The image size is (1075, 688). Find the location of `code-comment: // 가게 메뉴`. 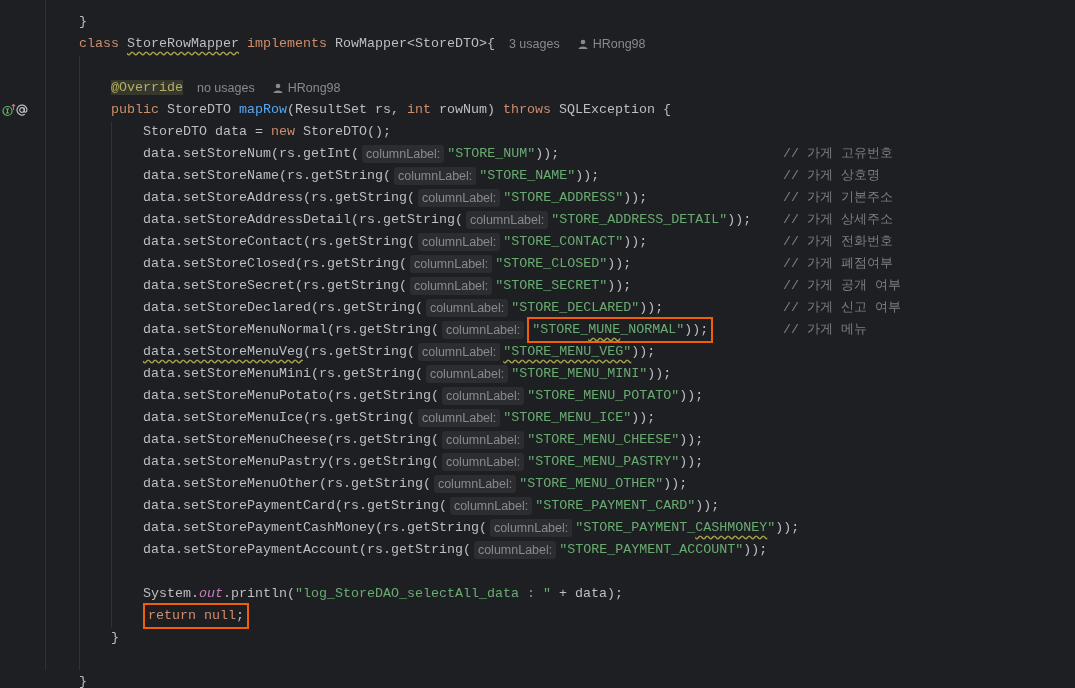

code-comment: // 가게 메뉴 is located at coordinates (825, 330).